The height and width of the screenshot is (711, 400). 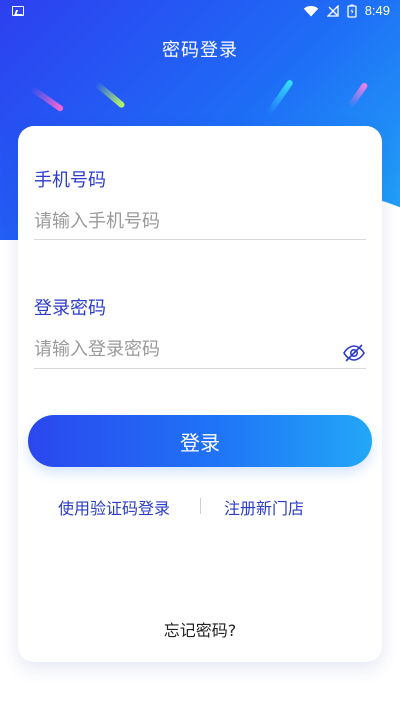 What do you see at coordinates (346, 10) in the screenshot?
I see `status-right: 8:49` at bounding box center [346, 10].